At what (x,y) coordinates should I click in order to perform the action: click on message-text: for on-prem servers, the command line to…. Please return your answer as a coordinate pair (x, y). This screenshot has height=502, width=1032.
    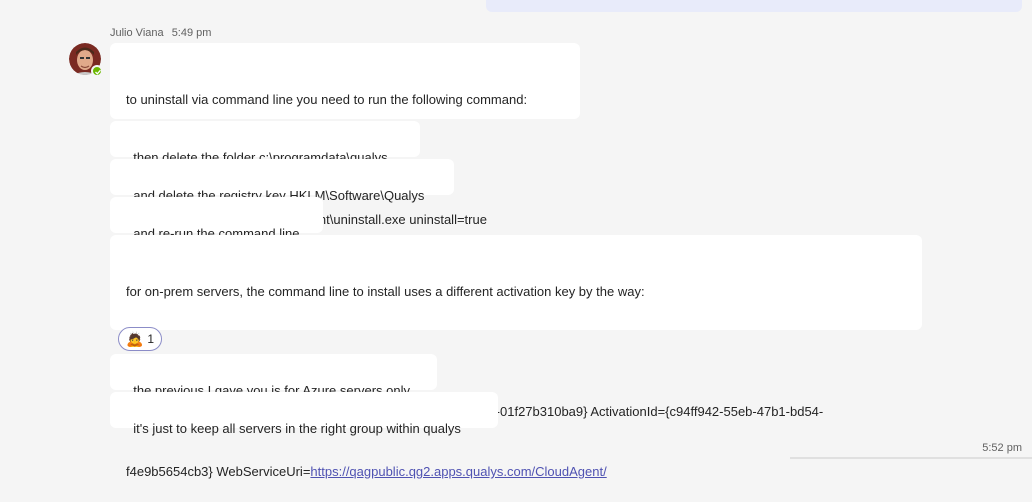
    Looking at the image, I should click on (385, 291).